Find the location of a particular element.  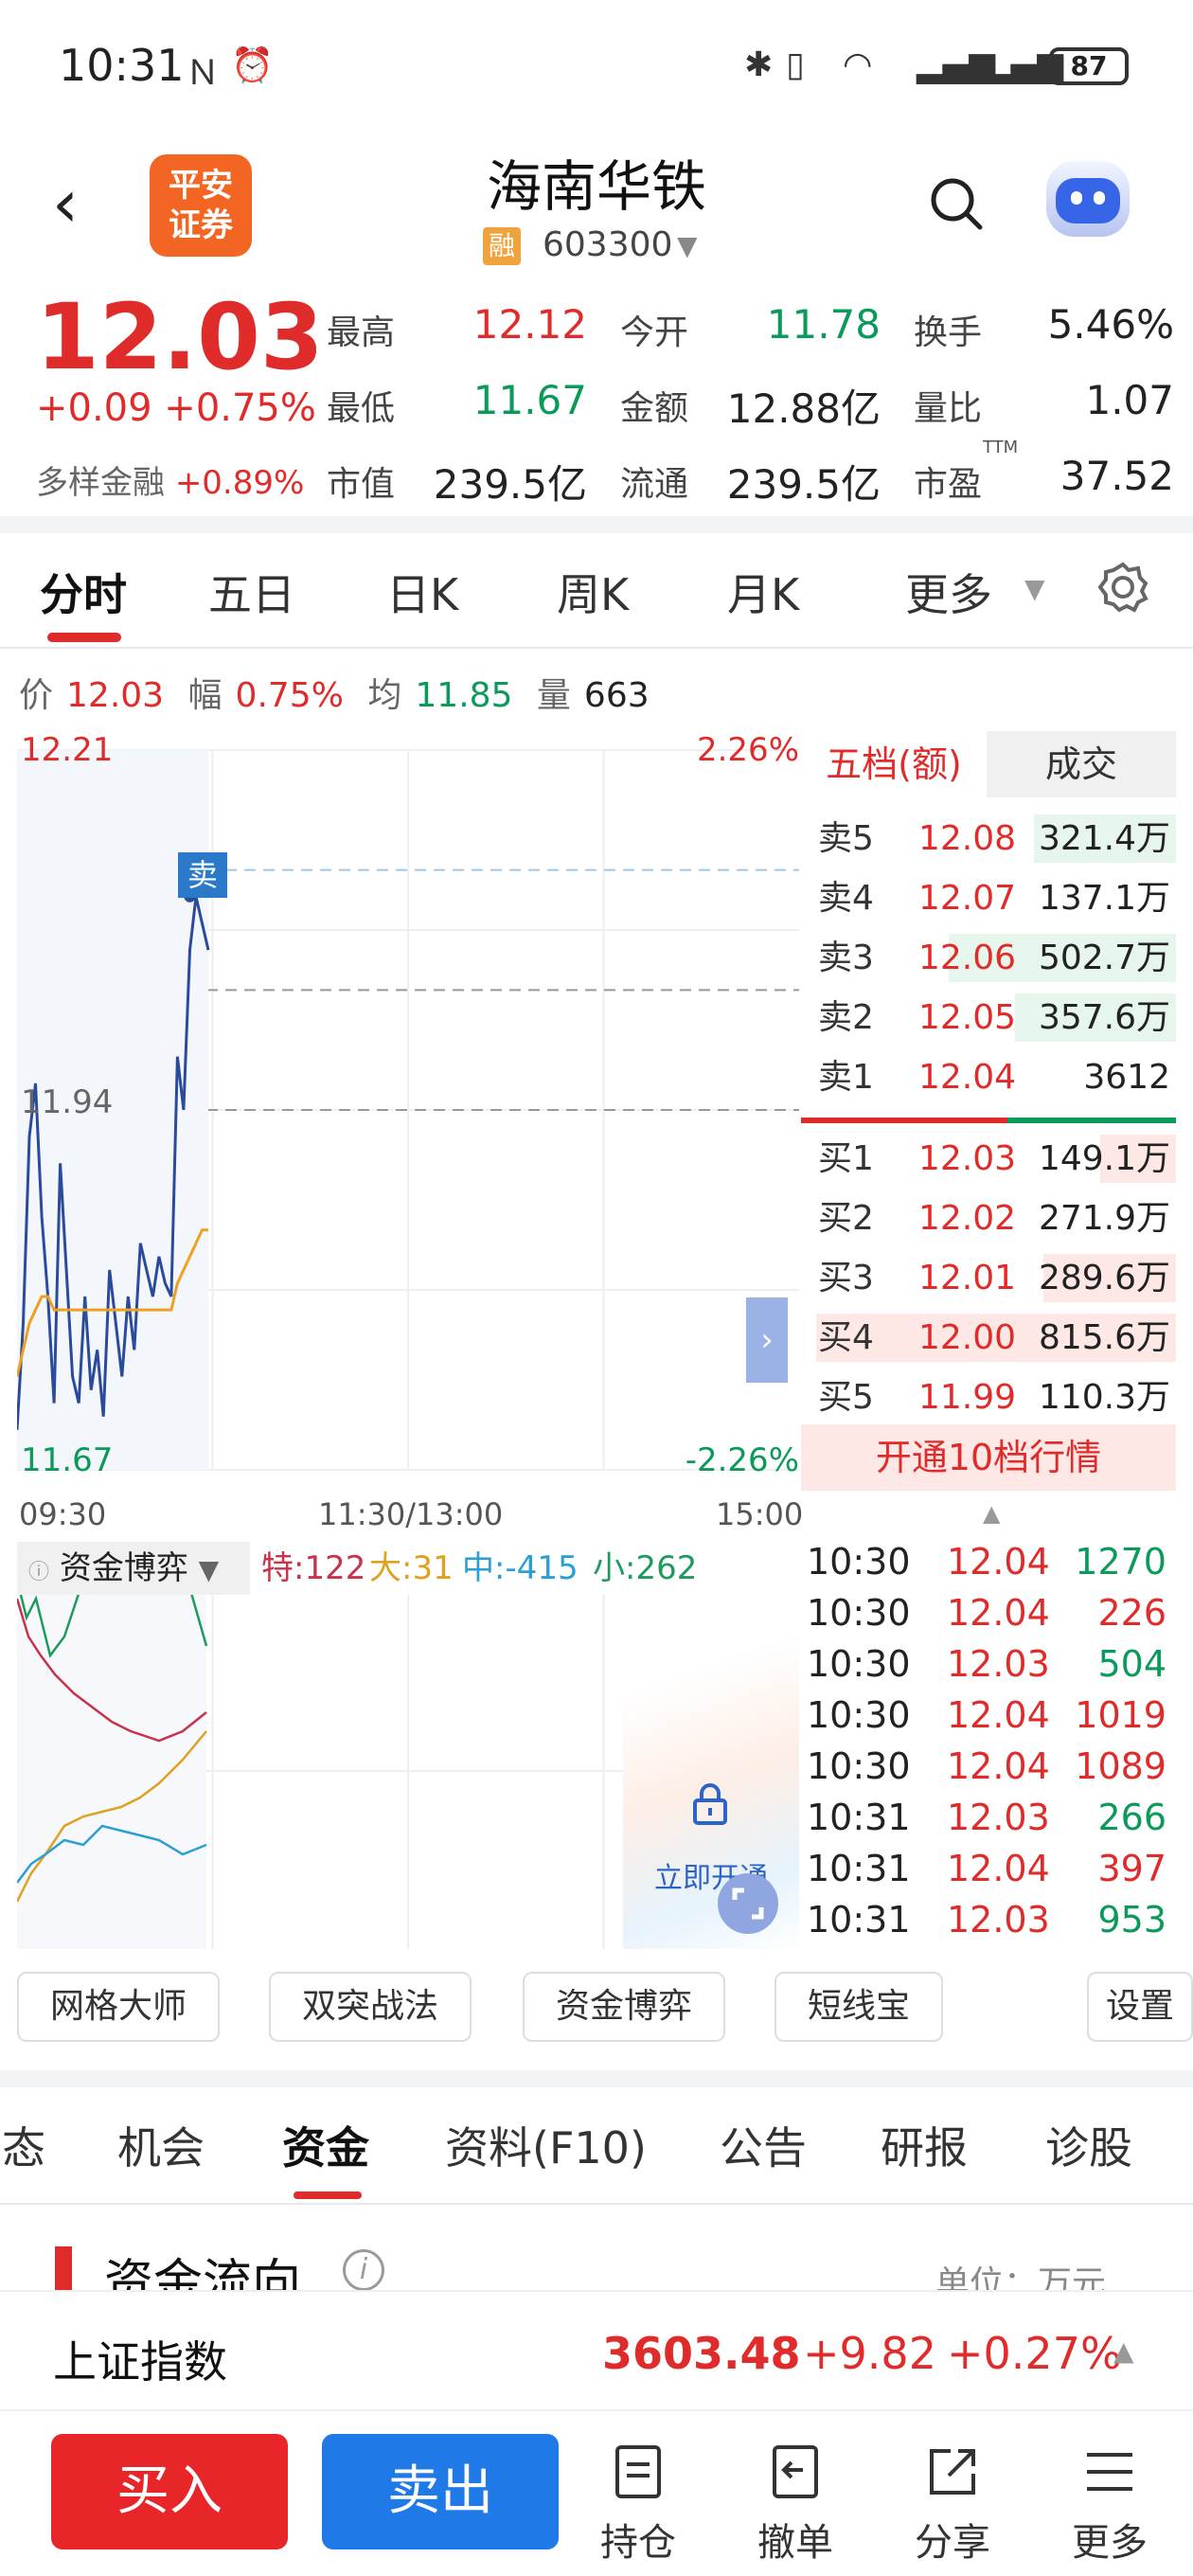

share-label: 分享 is located at coordinates (952, 2539).